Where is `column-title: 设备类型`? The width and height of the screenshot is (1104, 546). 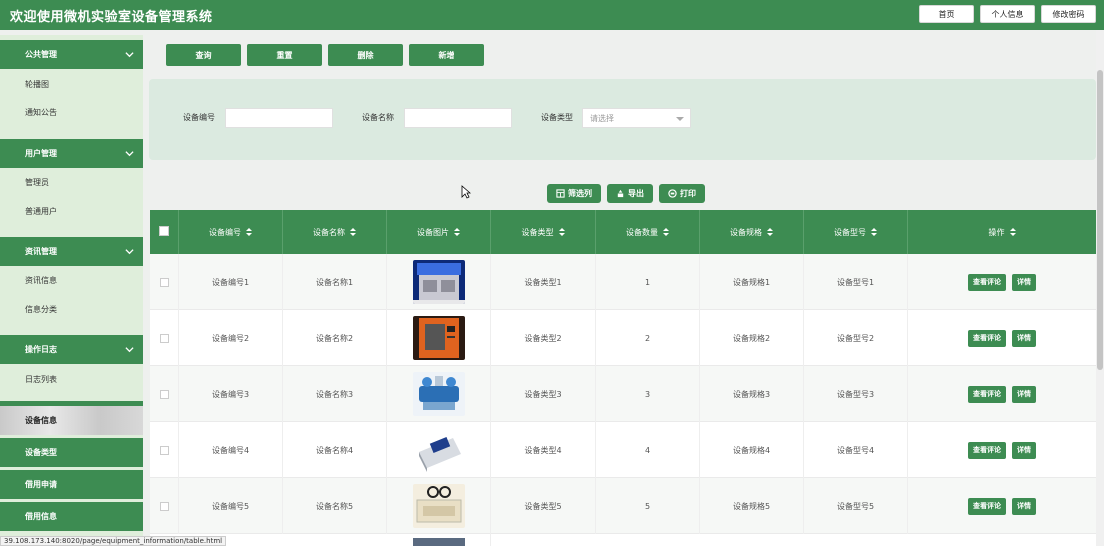
column-title: 设备类型 is located at coordinates (537, 232).